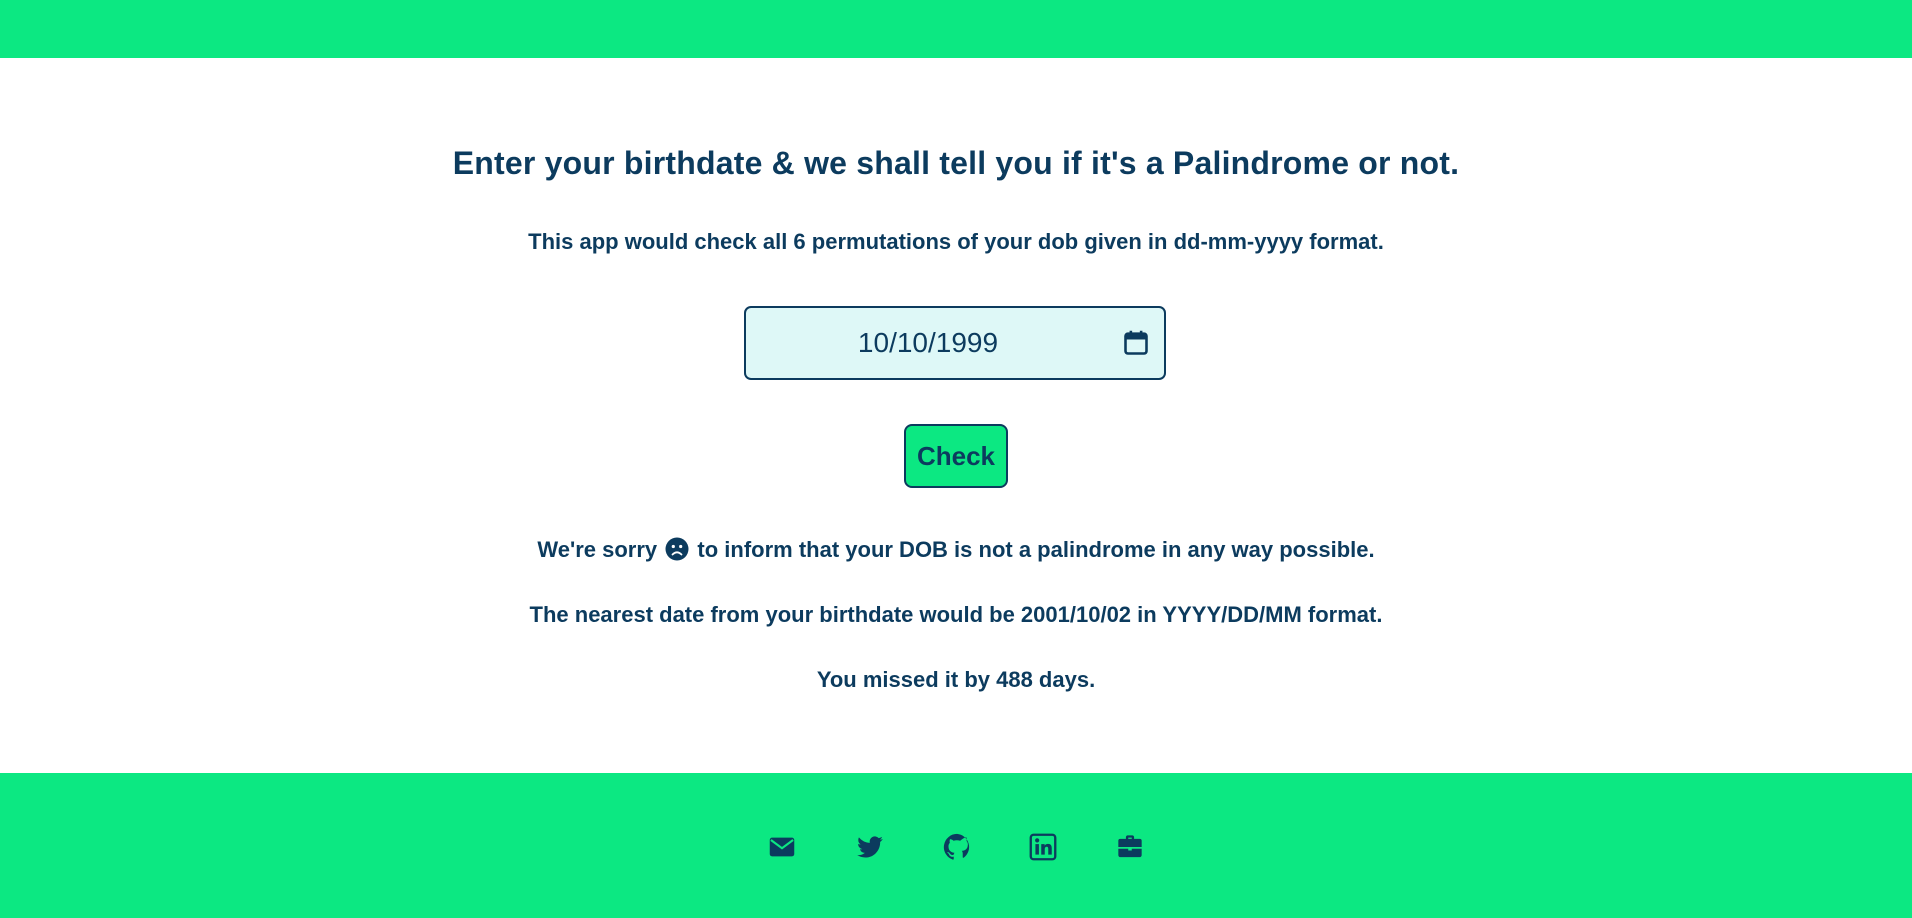 This screenshot has height=918, width=1912. I want to click on calendar-icon, so click(1136, 343).